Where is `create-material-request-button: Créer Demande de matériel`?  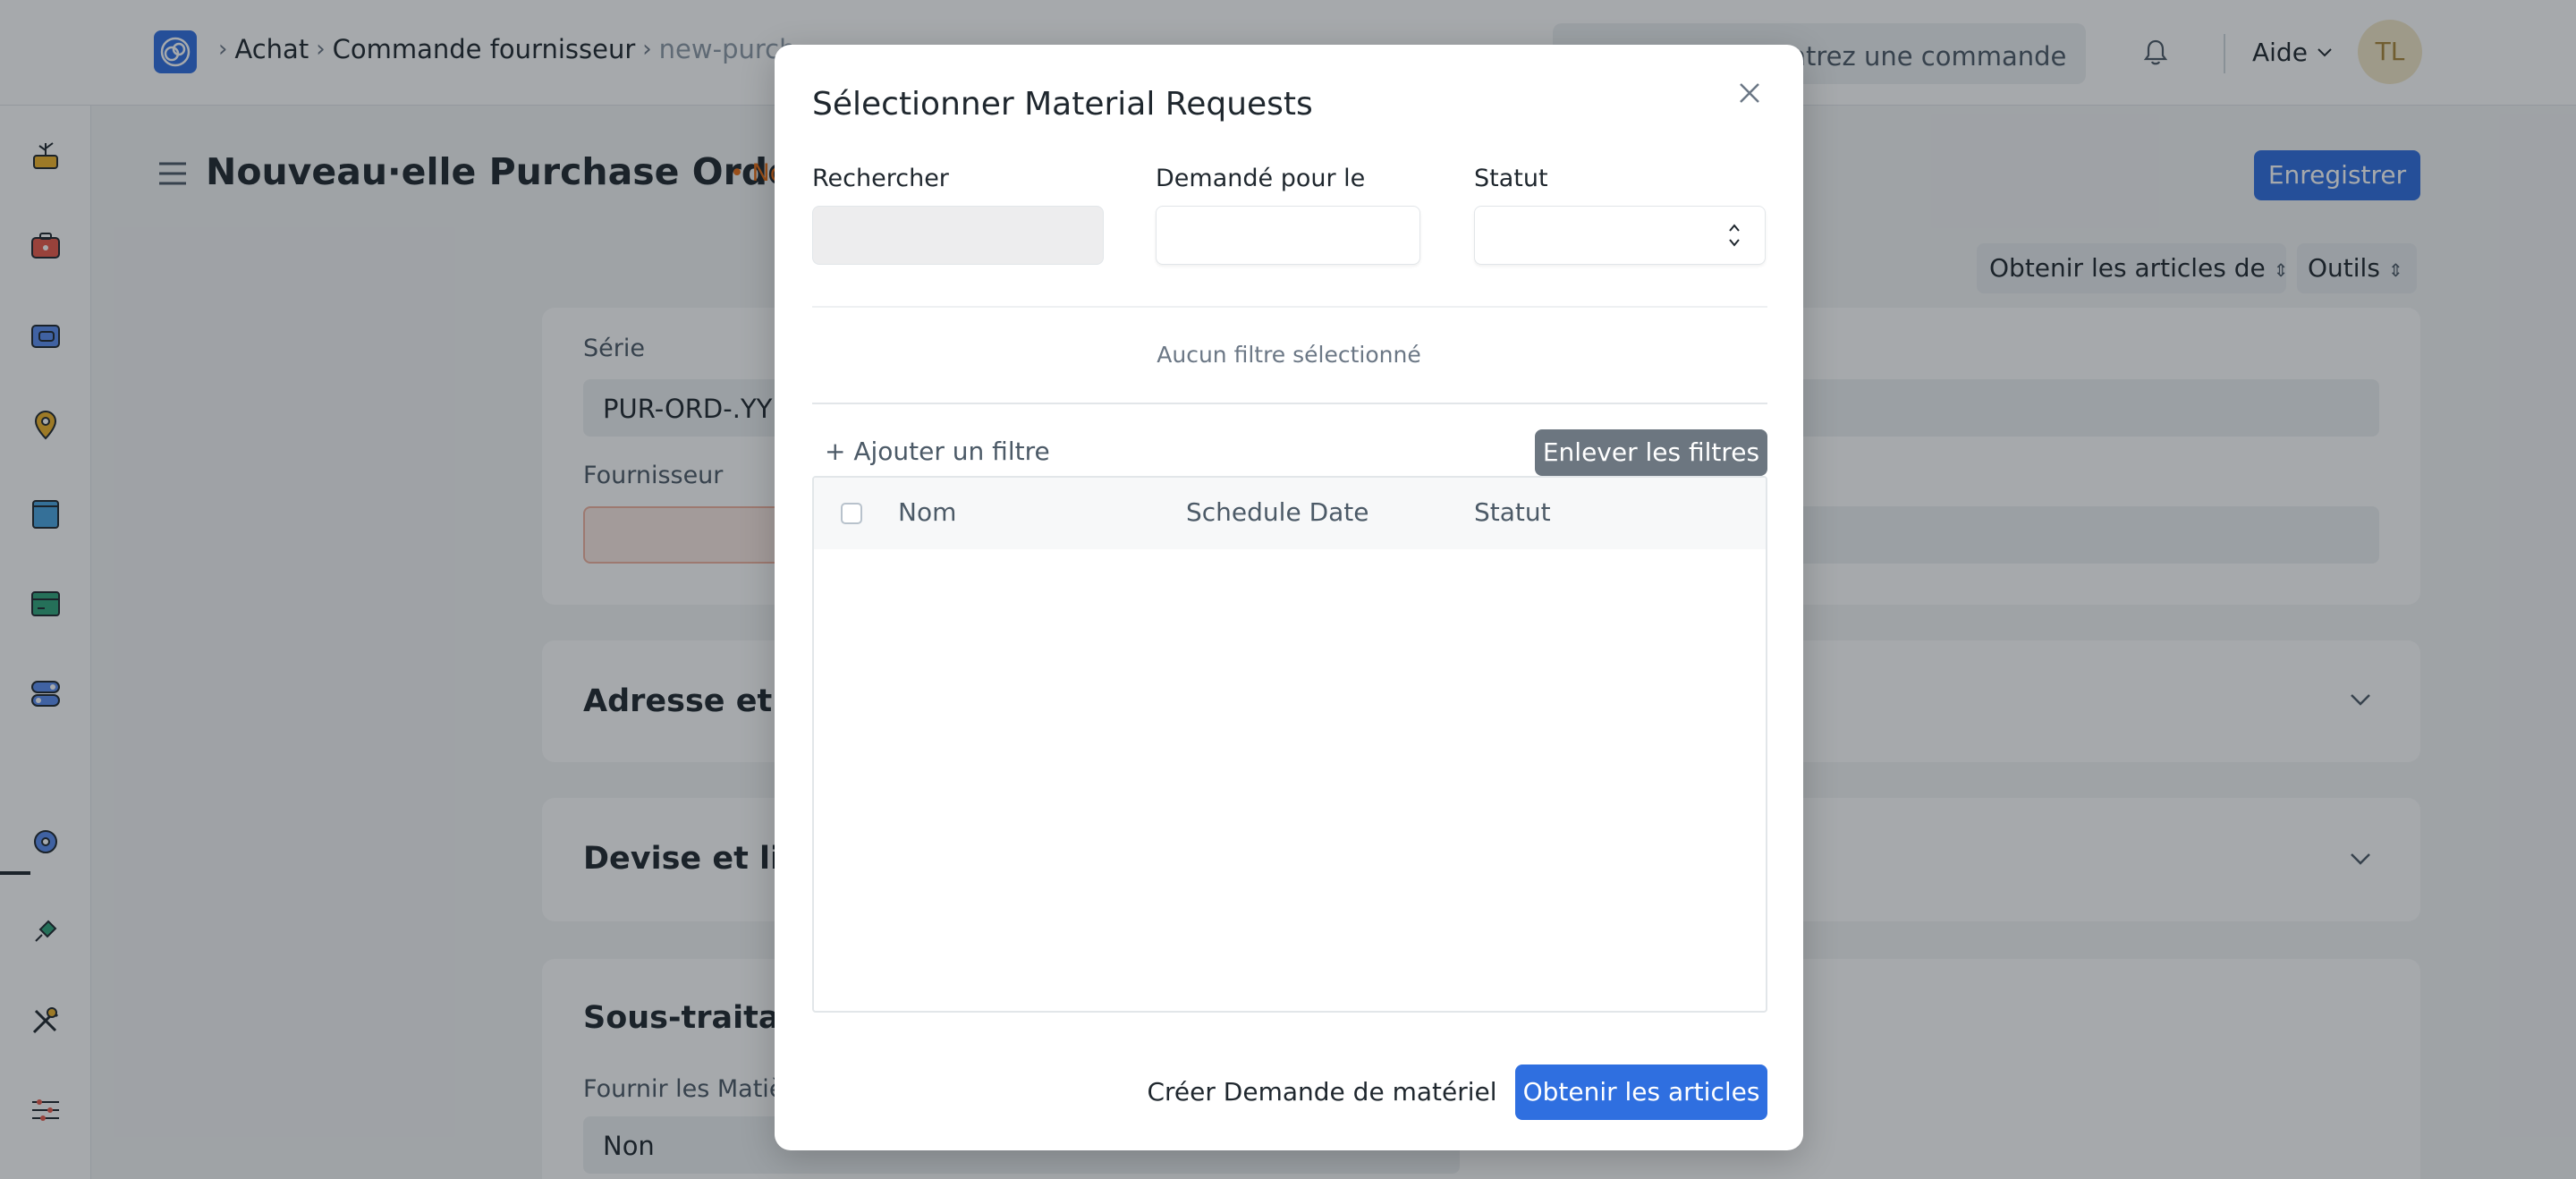 create-material-request-button: Créer Demande de matériel is located at coordinates (1322, 1092).